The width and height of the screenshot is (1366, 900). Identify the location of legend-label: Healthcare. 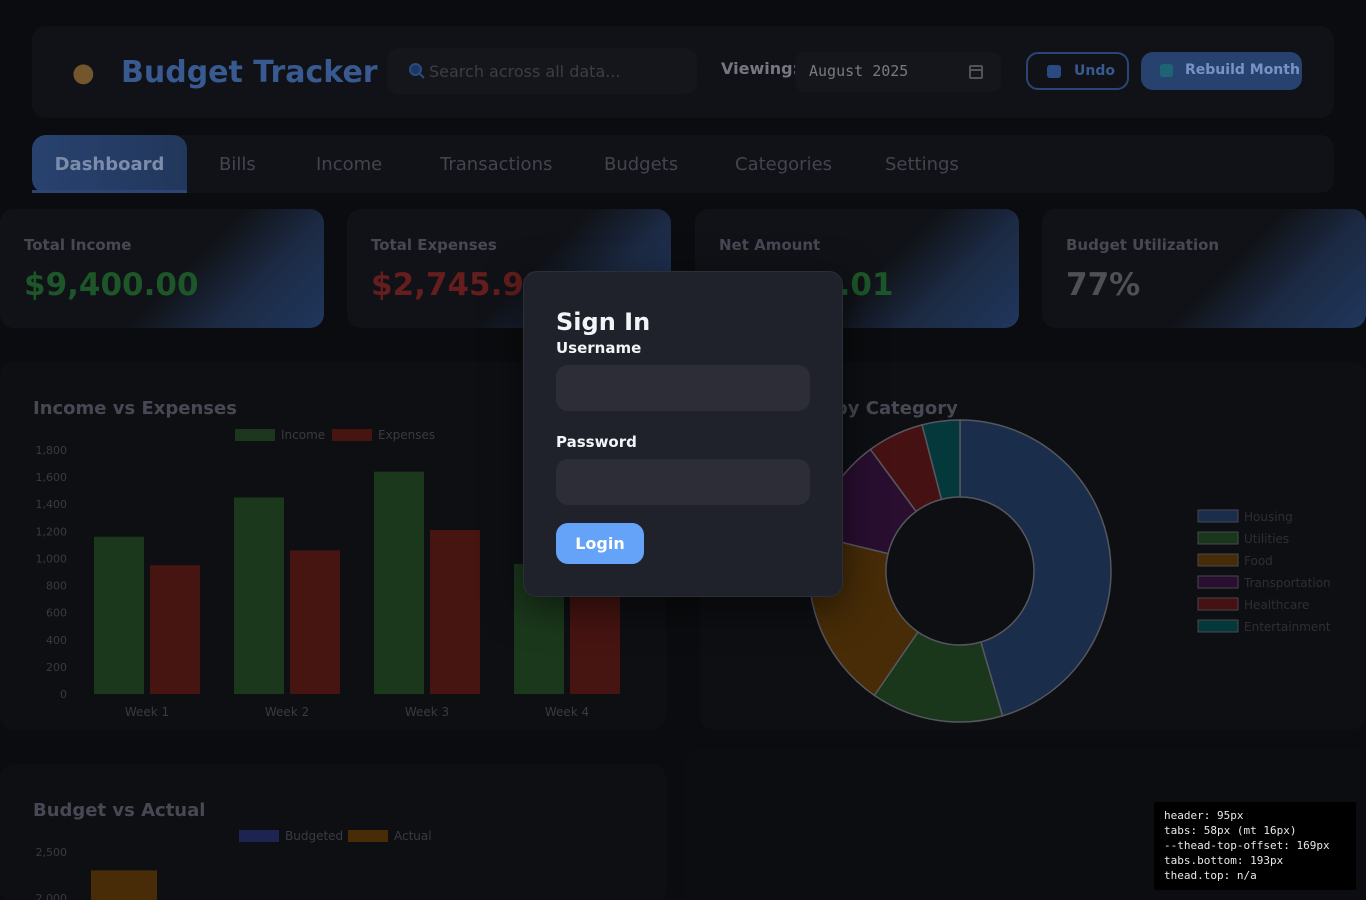
(1276, 605).